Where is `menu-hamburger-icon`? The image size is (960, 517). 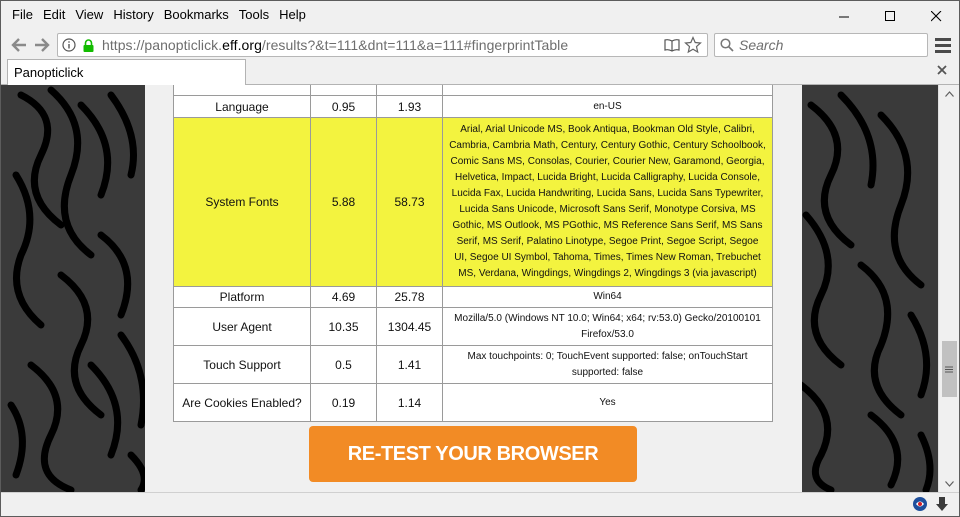
menu-hamburger-icon is located at coordinates (943, 45).